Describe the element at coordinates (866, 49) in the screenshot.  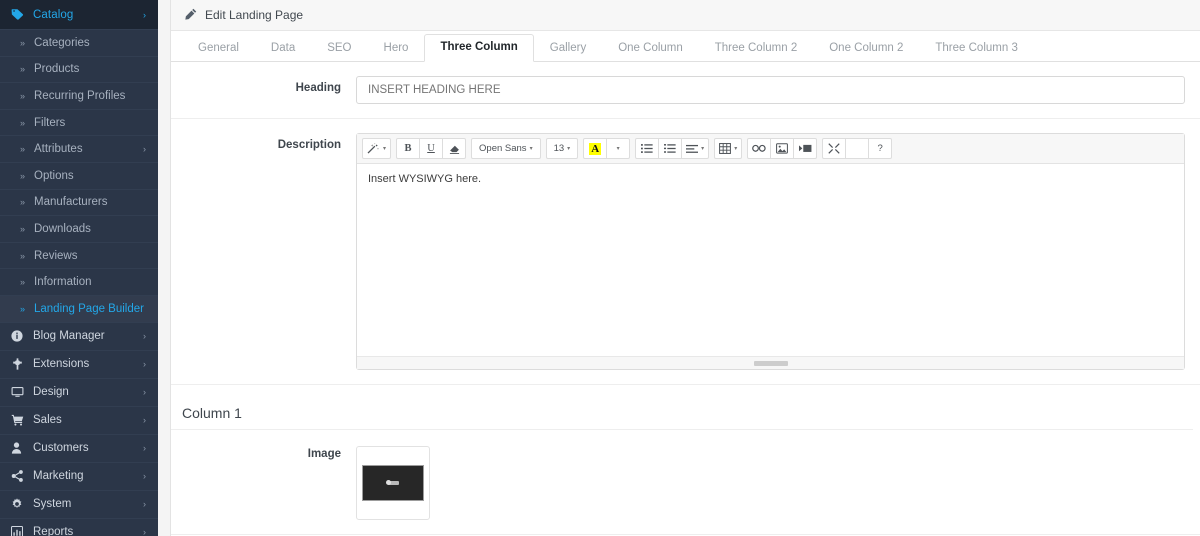
I see `tab-one-column-2: One Column 2` at that location.